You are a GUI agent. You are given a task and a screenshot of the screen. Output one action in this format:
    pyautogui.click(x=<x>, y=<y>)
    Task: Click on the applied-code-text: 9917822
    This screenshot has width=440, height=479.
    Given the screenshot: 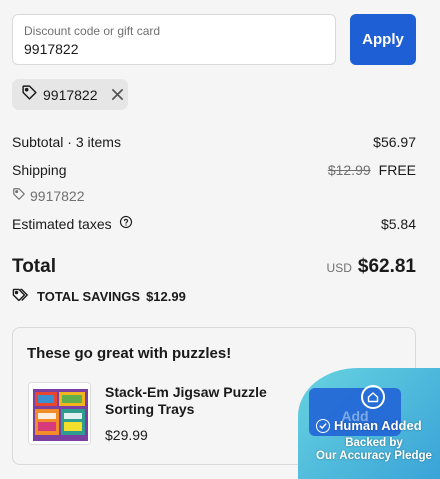 What is the action you would take?
    pyautogui.click(x=70, y=94)
    